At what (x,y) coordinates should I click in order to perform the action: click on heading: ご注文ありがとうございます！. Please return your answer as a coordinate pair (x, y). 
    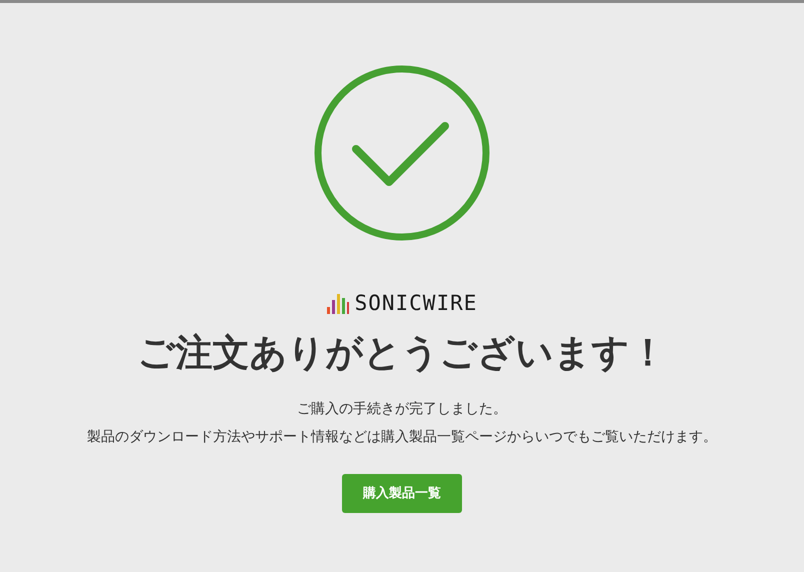
    Looking at the image, I should click on (402, 353).